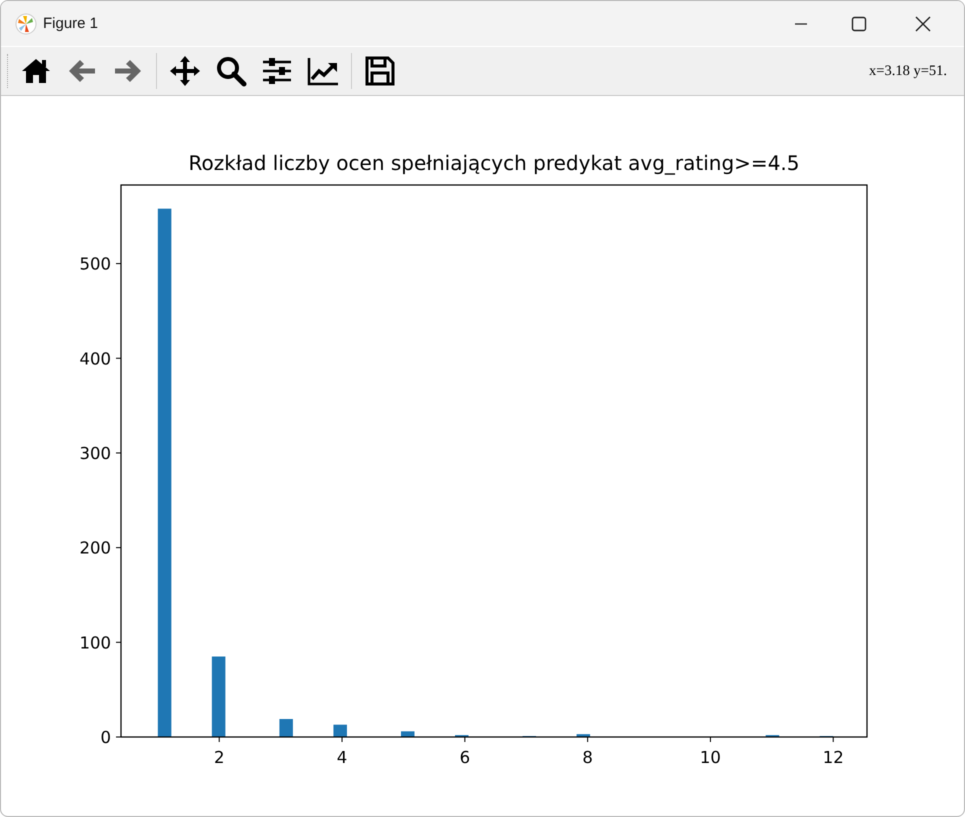 The width and height of the screenshot is (965, 817). Describe the element at coordinates (342, 757) in the screenshot. I see `x-tick-label: 4` at that location.